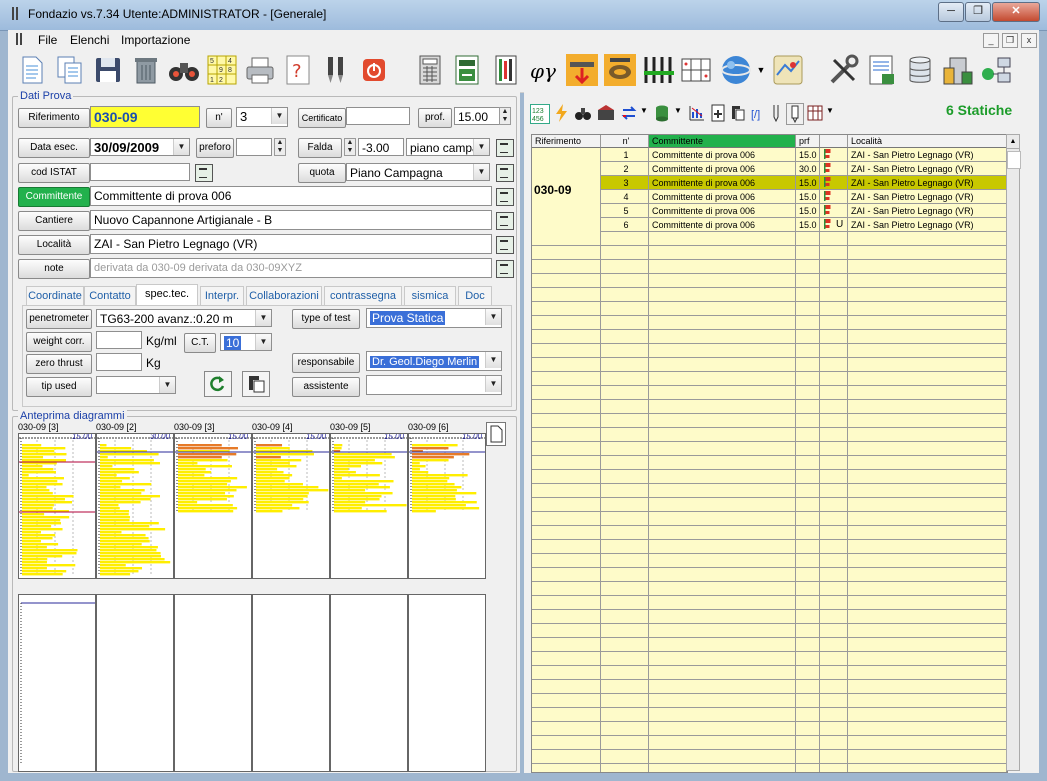  I want to click on scroll-thumb, so click(1014, 160).